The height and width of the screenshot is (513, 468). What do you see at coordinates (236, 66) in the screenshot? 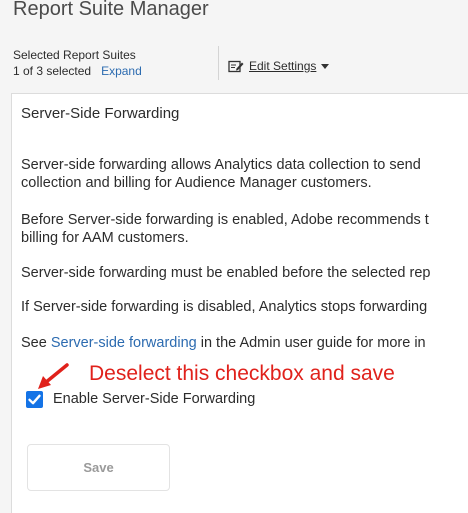
I see `edit-icon` at bounding box center [236, 66].